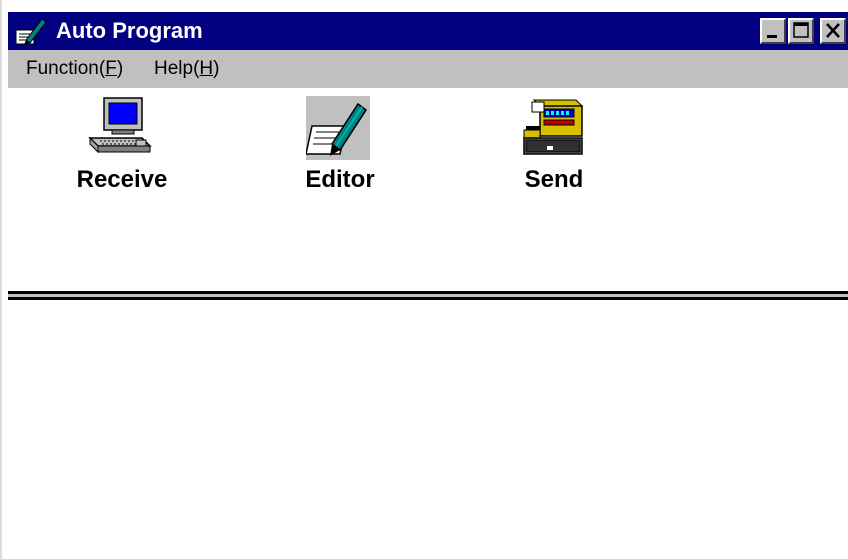  Describe the element at coordinates (216, 68) in the screenshot. I see `menu-help-close: )` at that location.